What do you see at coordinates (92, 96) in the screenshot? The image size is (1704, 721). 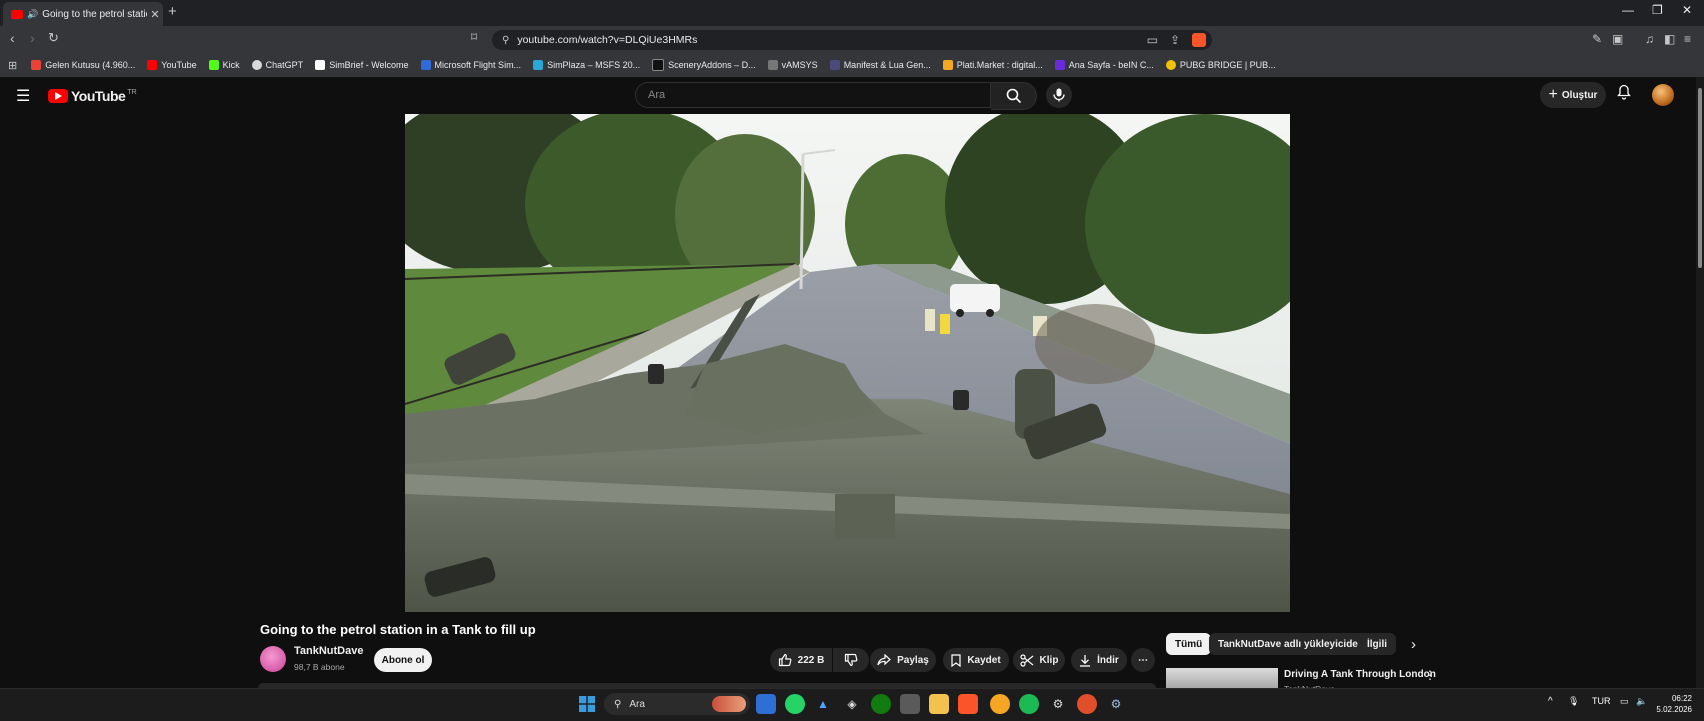 I see `youtube-logo: YouTube TR` at bounding box center [92, 96].